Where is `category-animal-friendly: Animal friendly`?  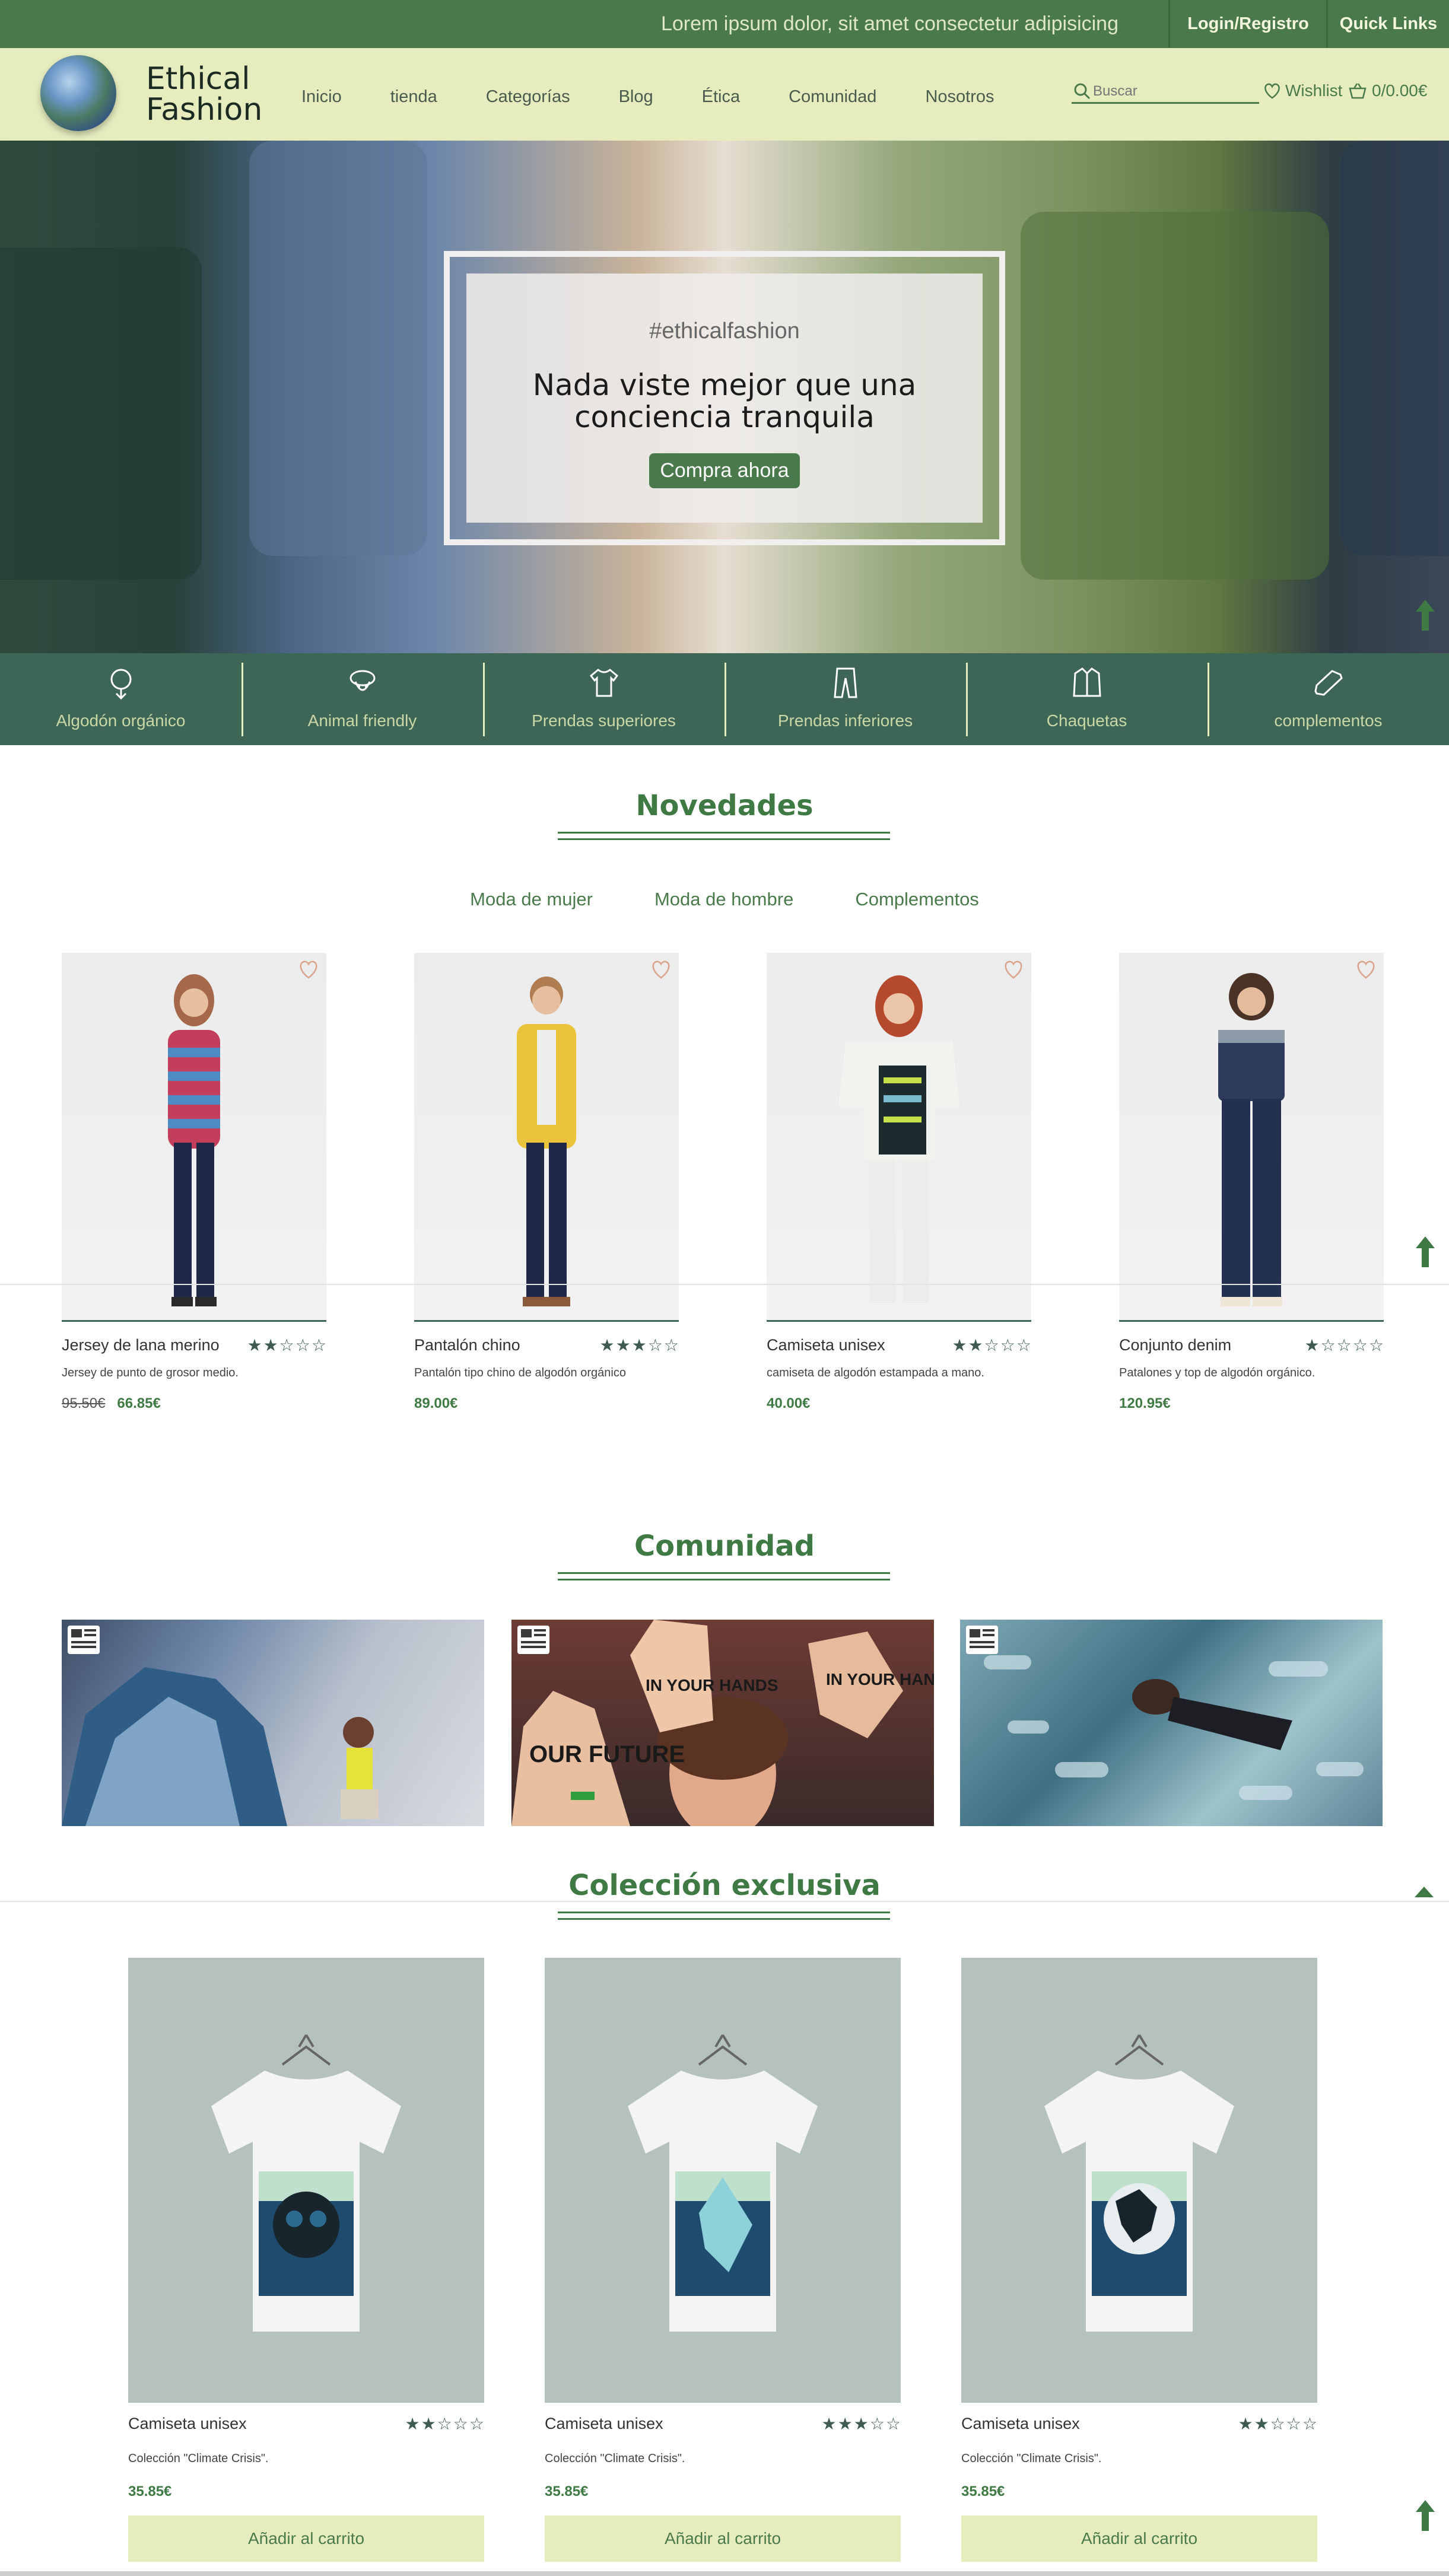 category-animal-friendly: Animal friendly is located at coordinates (362, 699).